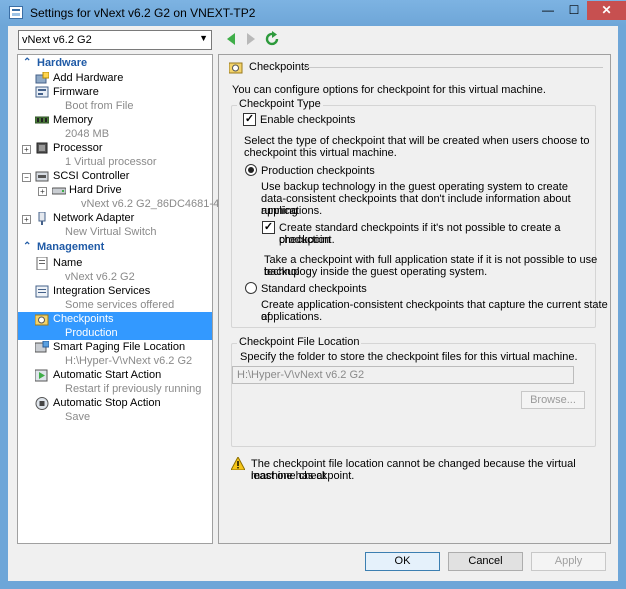  Describe the element at coordinates (236, 68) in the screenshot. I see `checkpoints-icon` at that location.